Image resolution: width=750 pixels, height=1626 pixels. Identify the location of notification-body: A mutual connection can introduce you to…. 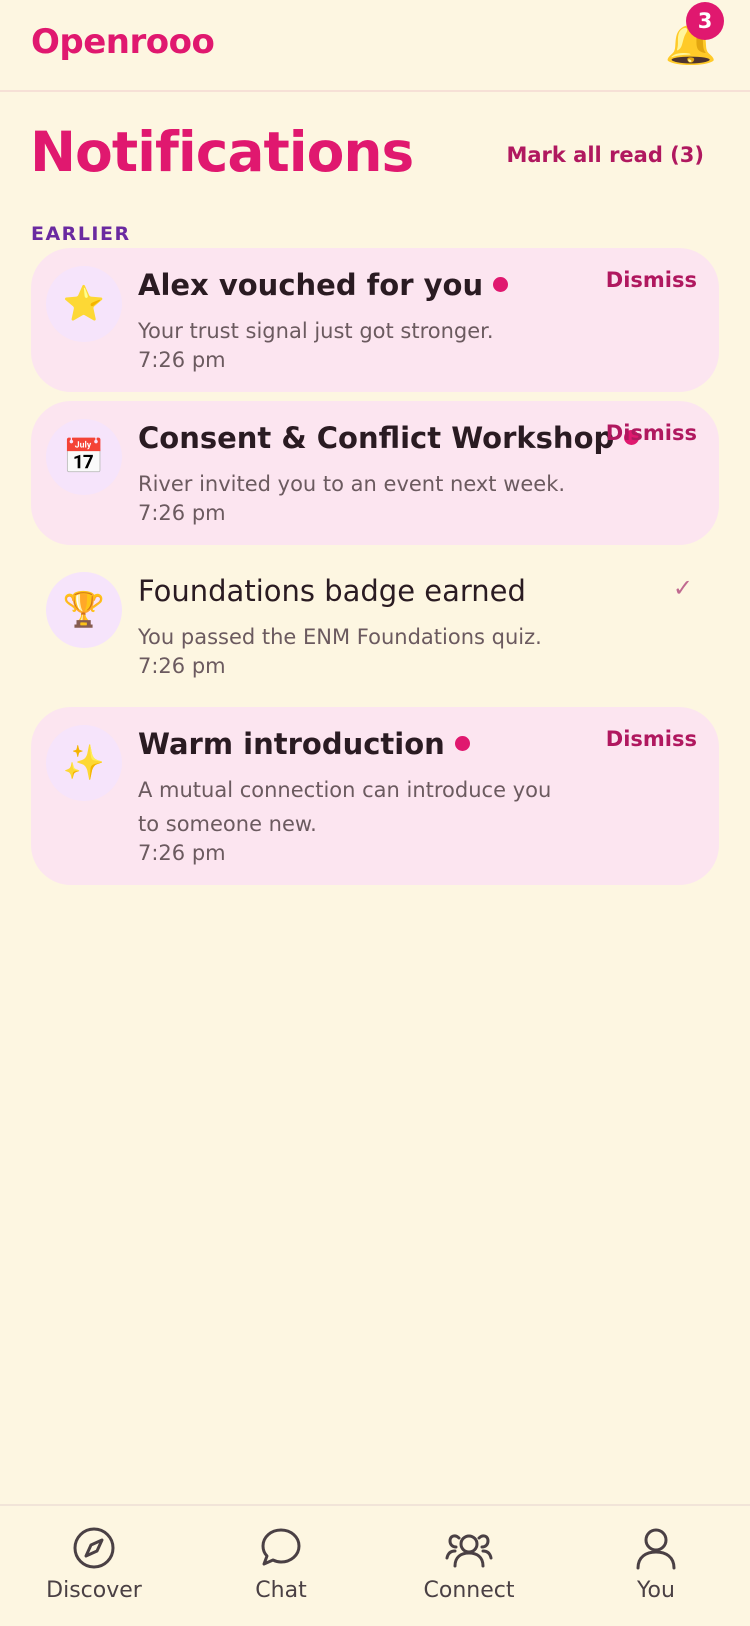
(345, 807).